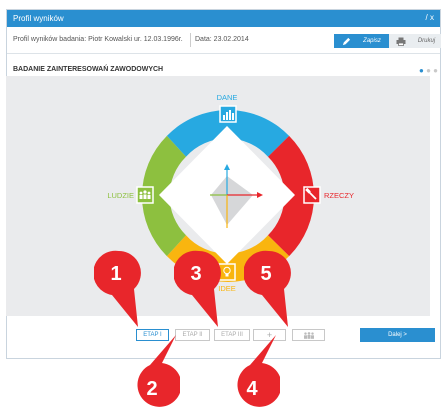 Image resolution: width=441 pixels, height=409 pixels. Describe the element at coordinates (430, 17) in the screenshot. I see `window-controls: / x` at that location.